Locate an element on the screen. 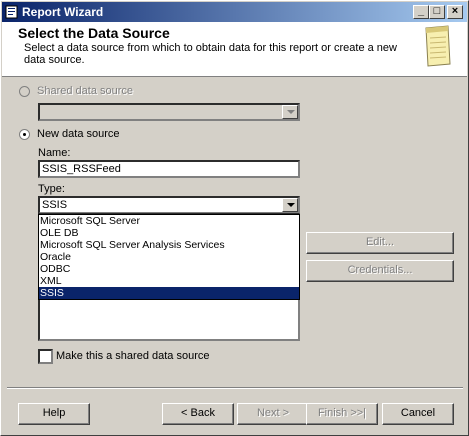 Image resolution: width=469 pixels, height=436 pixels. window-title: Report Wizard is located at coordinates (63, 12).